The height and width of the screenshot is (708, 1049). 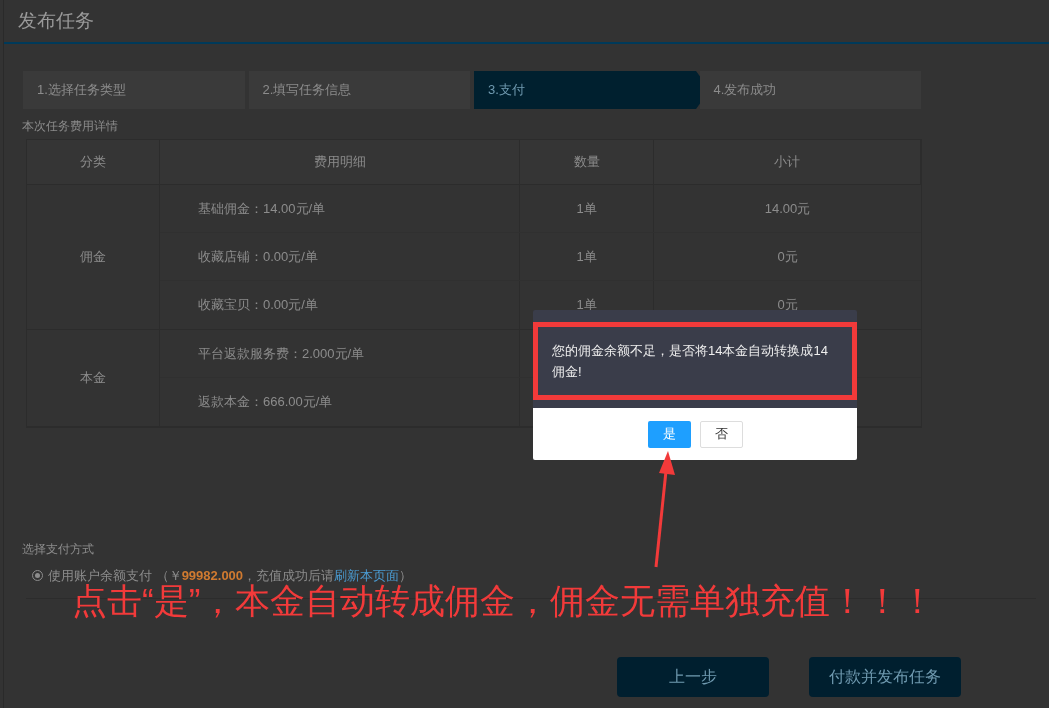 What do you see at coordinates (70, 126) in the screenshot?
I see `section-title: 本次任务费用详情` at bounding box center [70, 126].